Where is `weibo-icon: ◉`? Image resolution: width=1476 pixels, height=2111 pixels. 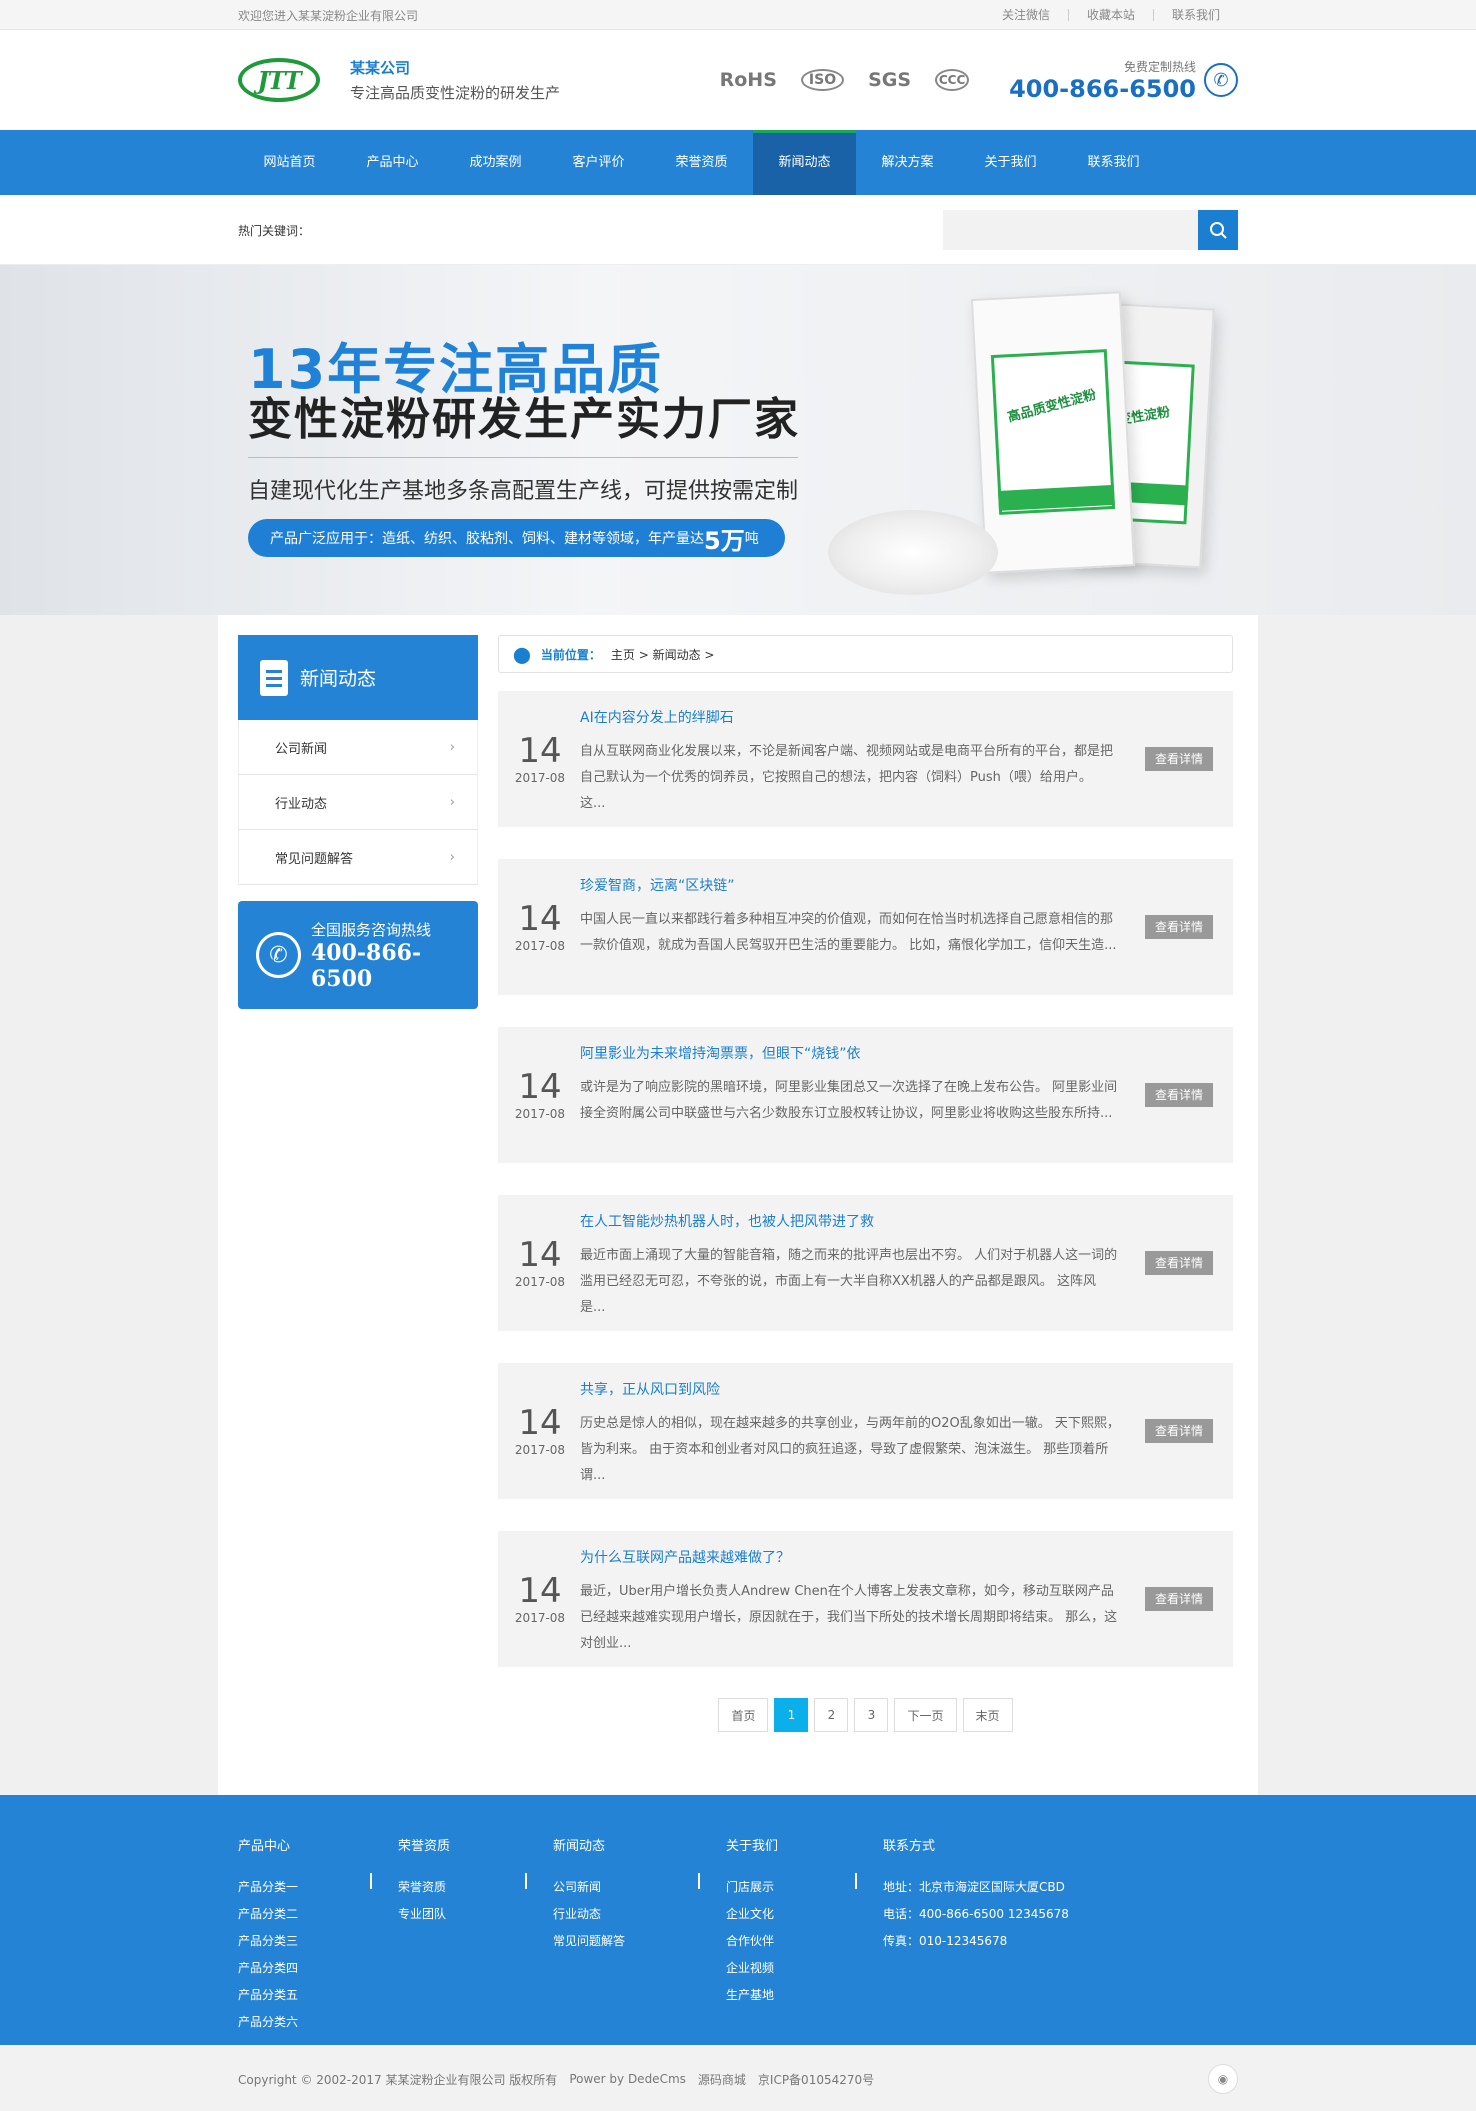
weibo-icon: ◉ is located at coordinates (1223, 2079).